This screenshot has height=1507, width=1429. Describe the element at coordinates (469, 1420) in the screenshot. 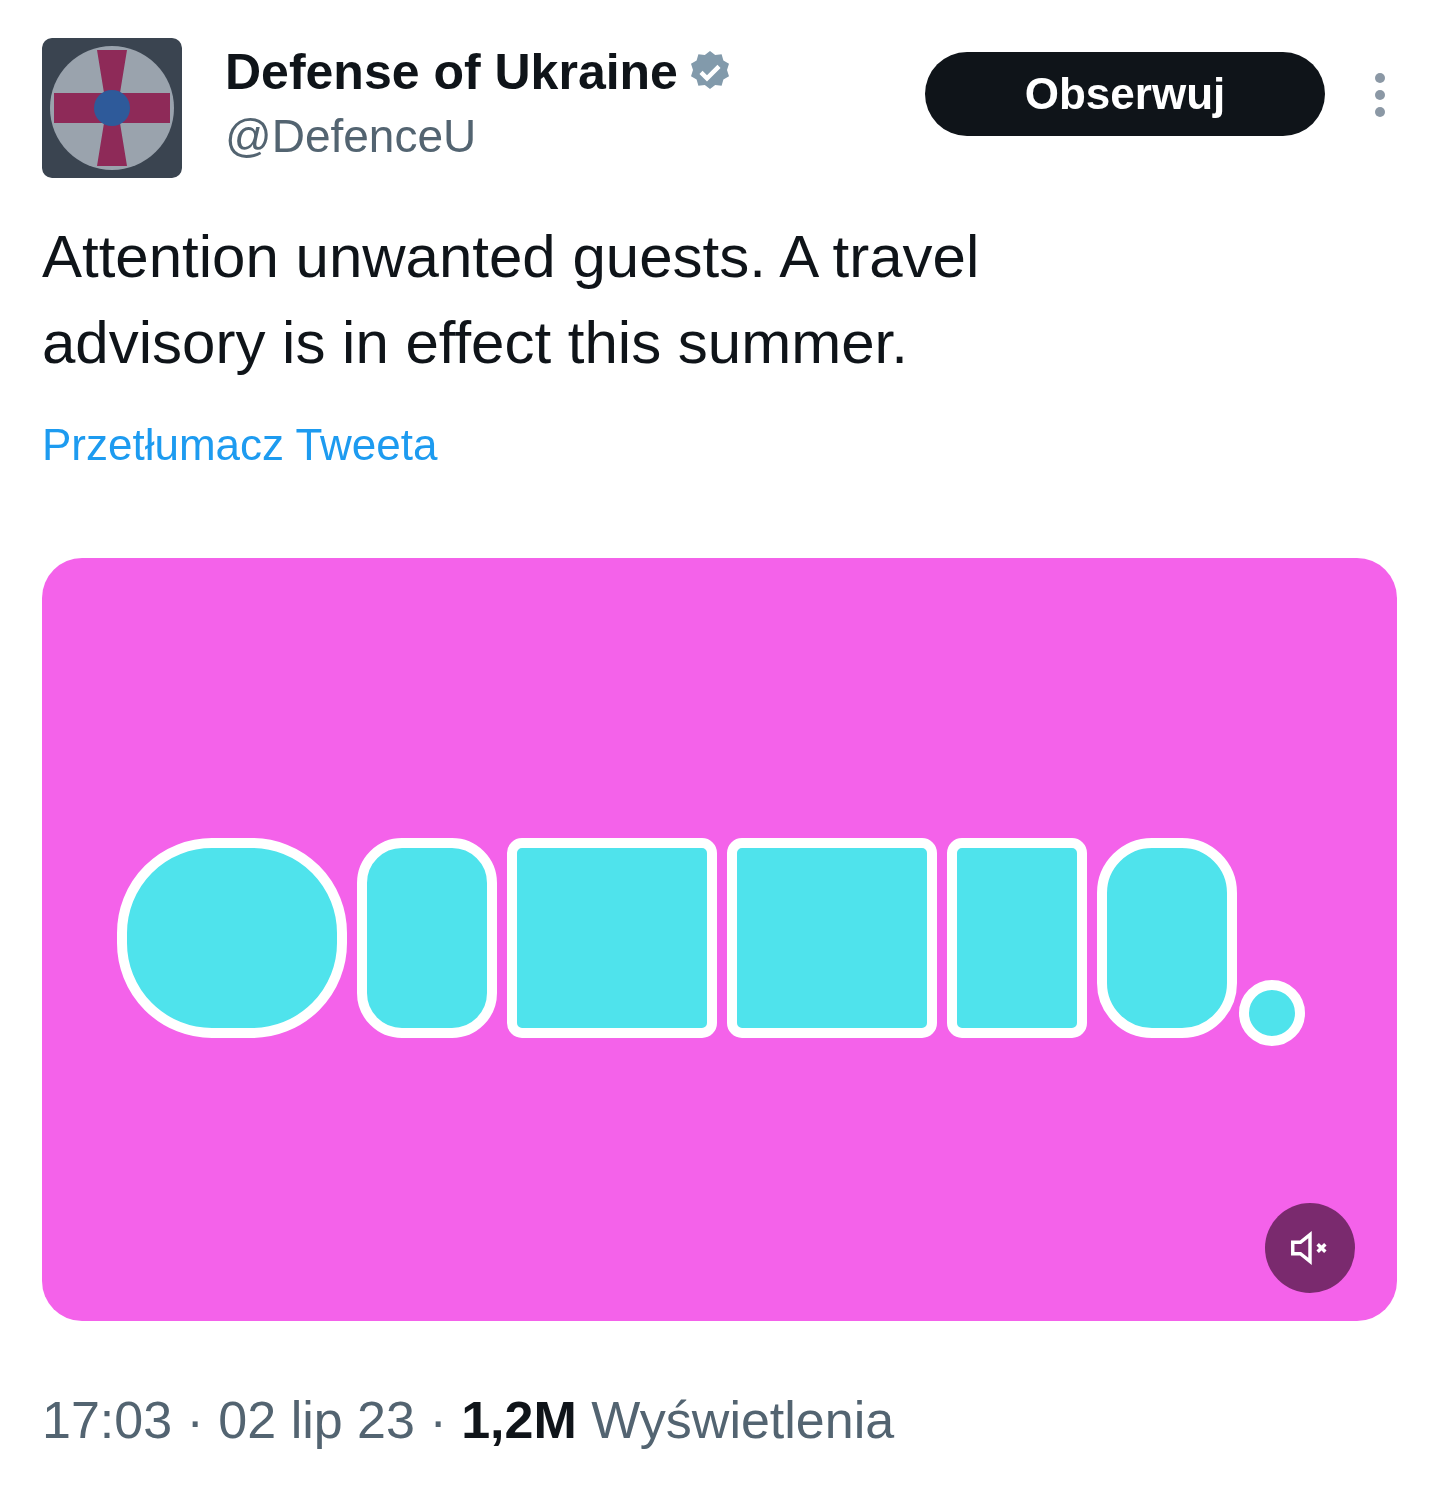

I see `tweet-meta: 17:03 · 02 lip 23 · 1,2M Wyświetlenia` at that location.